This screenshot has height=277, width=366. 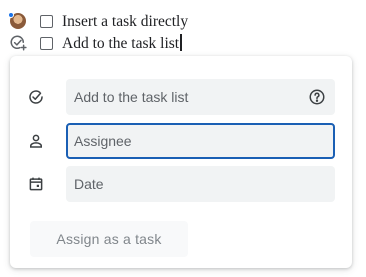 What do you see at coordinates (203, 141) in the screenshot?
I see `assignee-input` at bounding box center [203, 141].